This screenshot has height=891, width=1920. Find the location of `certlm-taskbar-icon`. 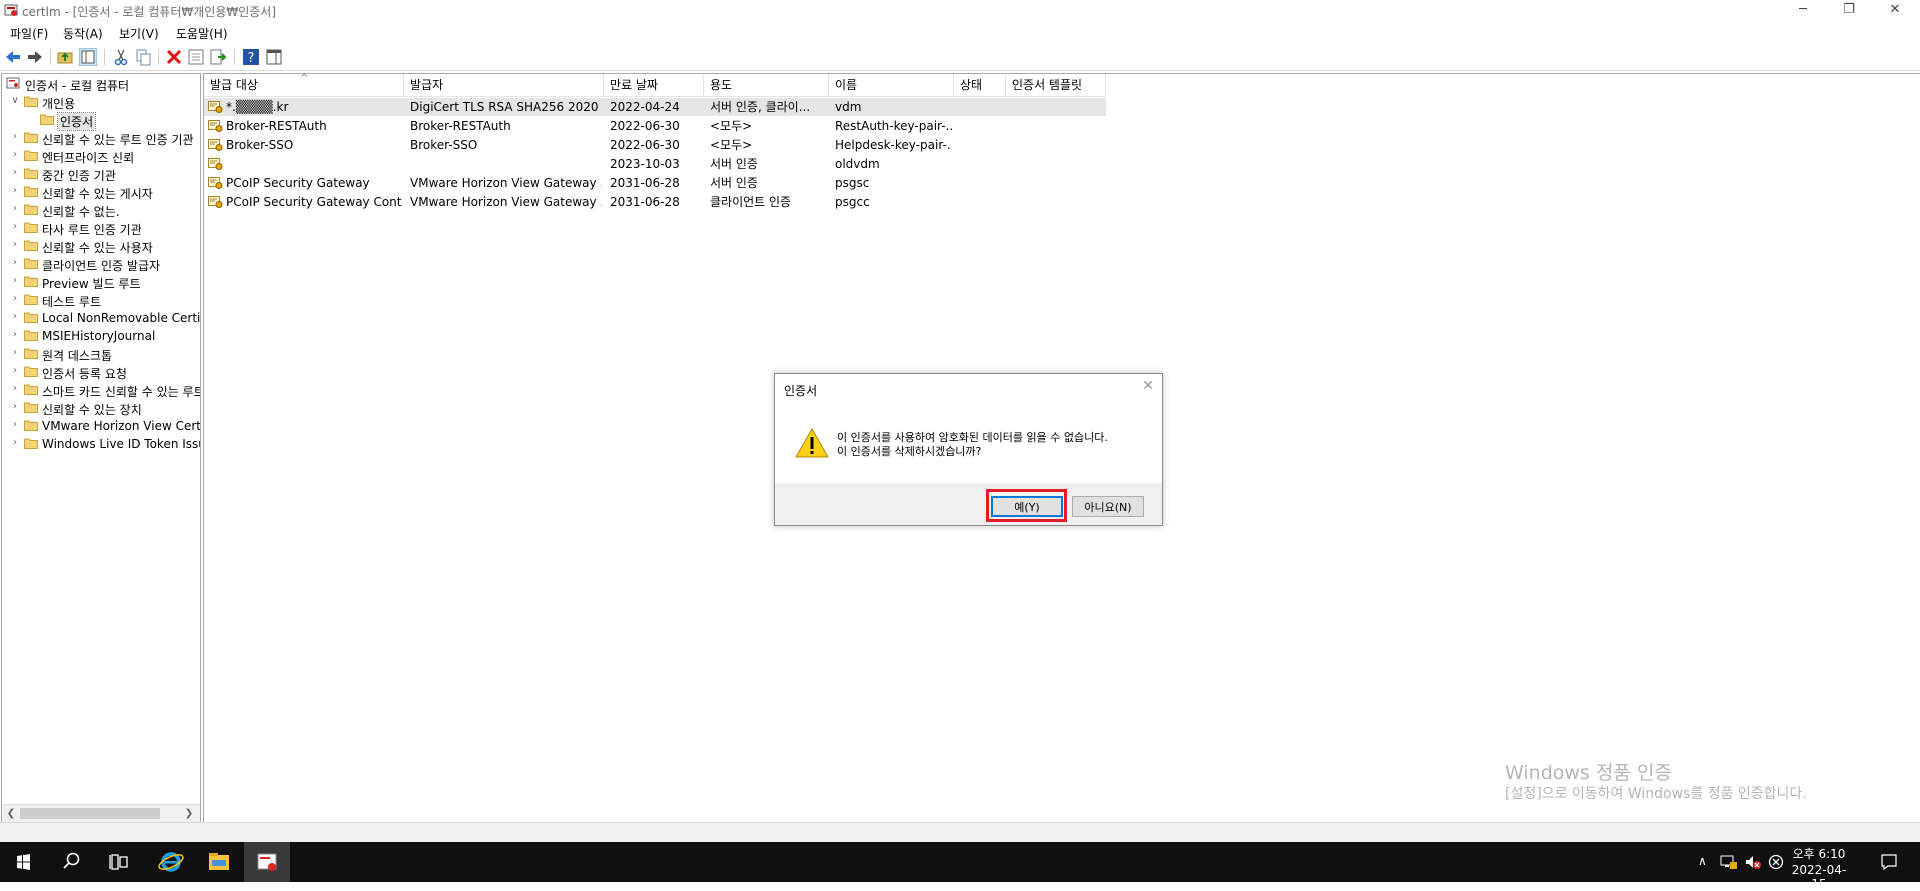

certlm-taskbar-icon is located at coordinates (267, 862).